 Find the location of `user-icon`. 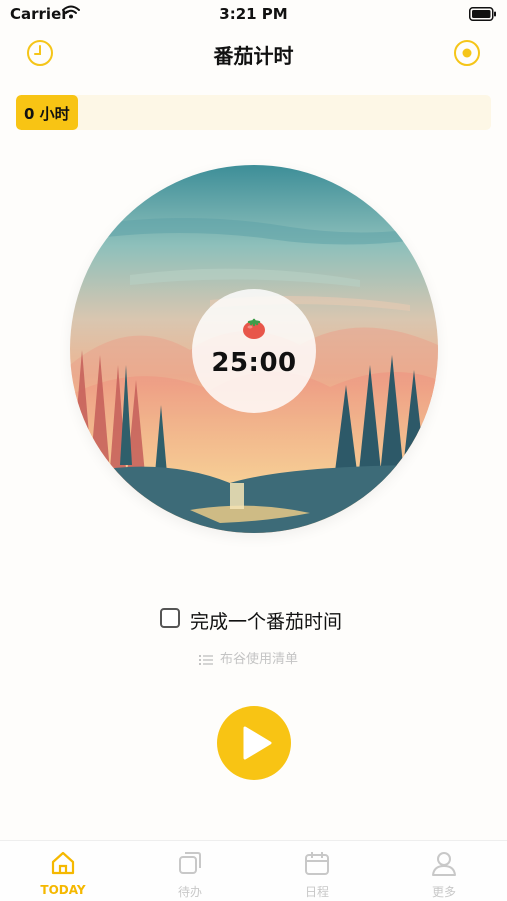

user-icon is located at coordinates (444, 865).